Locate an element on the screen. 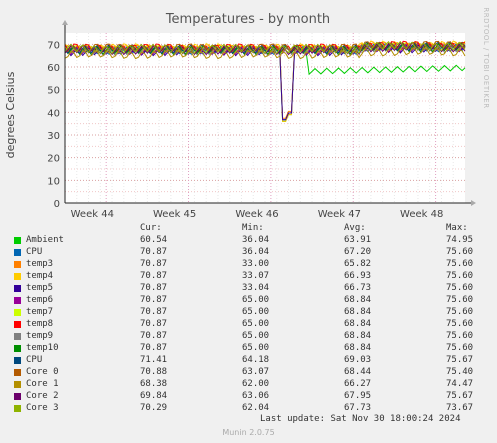  legend-row: Core 1 68.38 62.00 66.27 74.47 is located at coordinates (252, 384).